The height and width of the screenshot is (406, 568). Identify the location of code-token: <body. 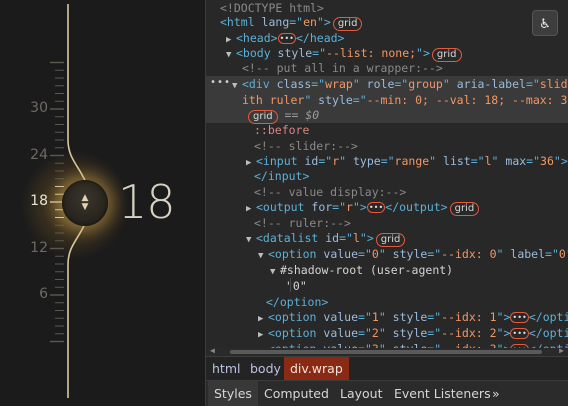
(257, 53).